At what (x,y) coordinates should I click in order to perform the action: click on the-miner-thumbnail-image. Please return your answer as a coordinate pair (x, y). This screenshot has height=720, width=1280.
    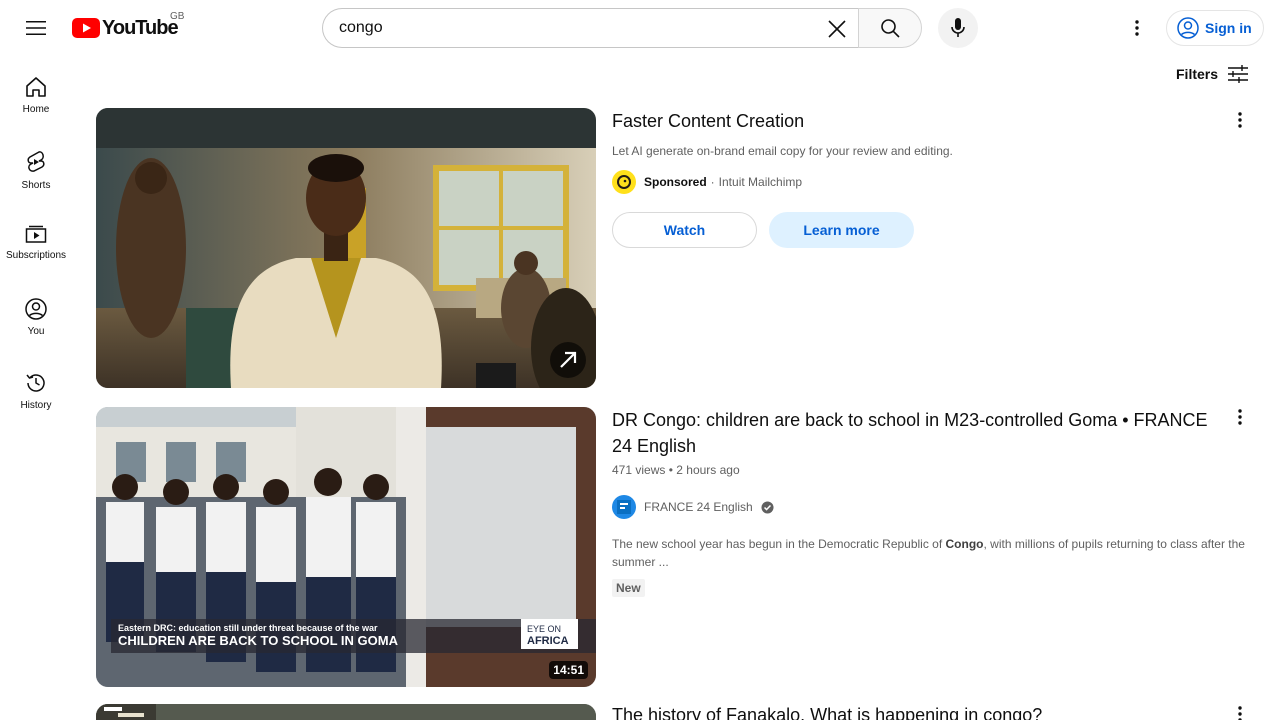
    Looking at the image, I should click on (346, 712).